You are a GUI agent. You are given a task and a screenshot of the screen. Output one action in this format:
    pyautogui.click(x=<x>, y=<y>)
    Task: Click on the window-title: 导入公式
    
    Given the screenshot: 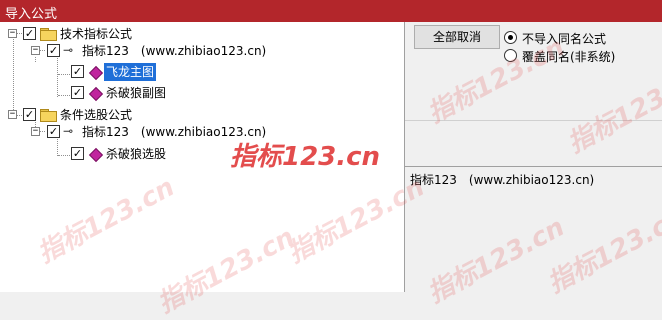 What is the action you would take?
    pyautogui.click(x=31, y=14)
    